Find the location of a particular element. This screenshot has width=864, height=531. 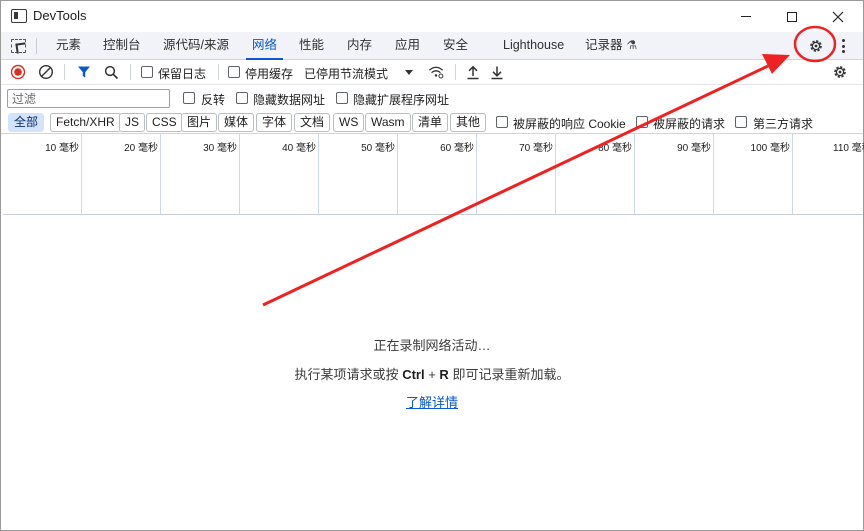

minimize-button is located at coordinates (746, 16).